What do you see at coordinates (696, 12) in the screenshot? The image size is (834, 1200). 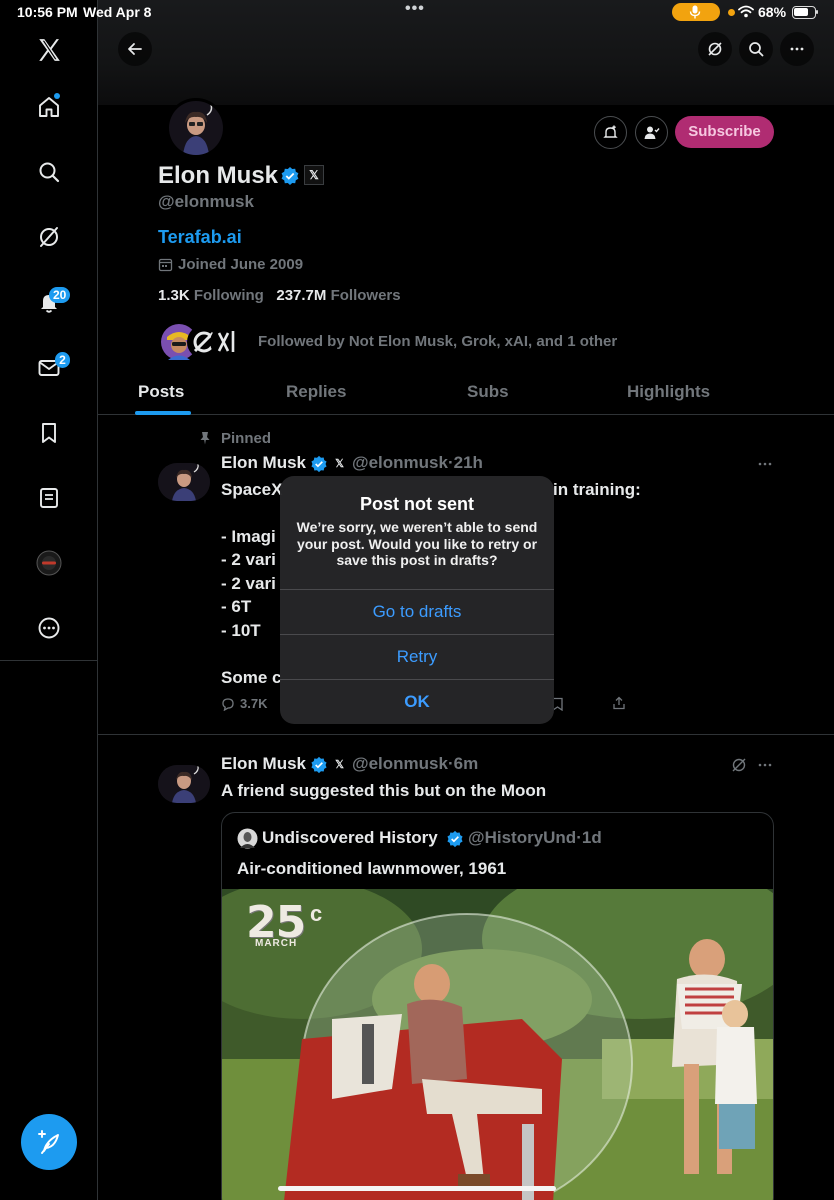 I see `microphone-indicator` at bounding box center [696, 12].